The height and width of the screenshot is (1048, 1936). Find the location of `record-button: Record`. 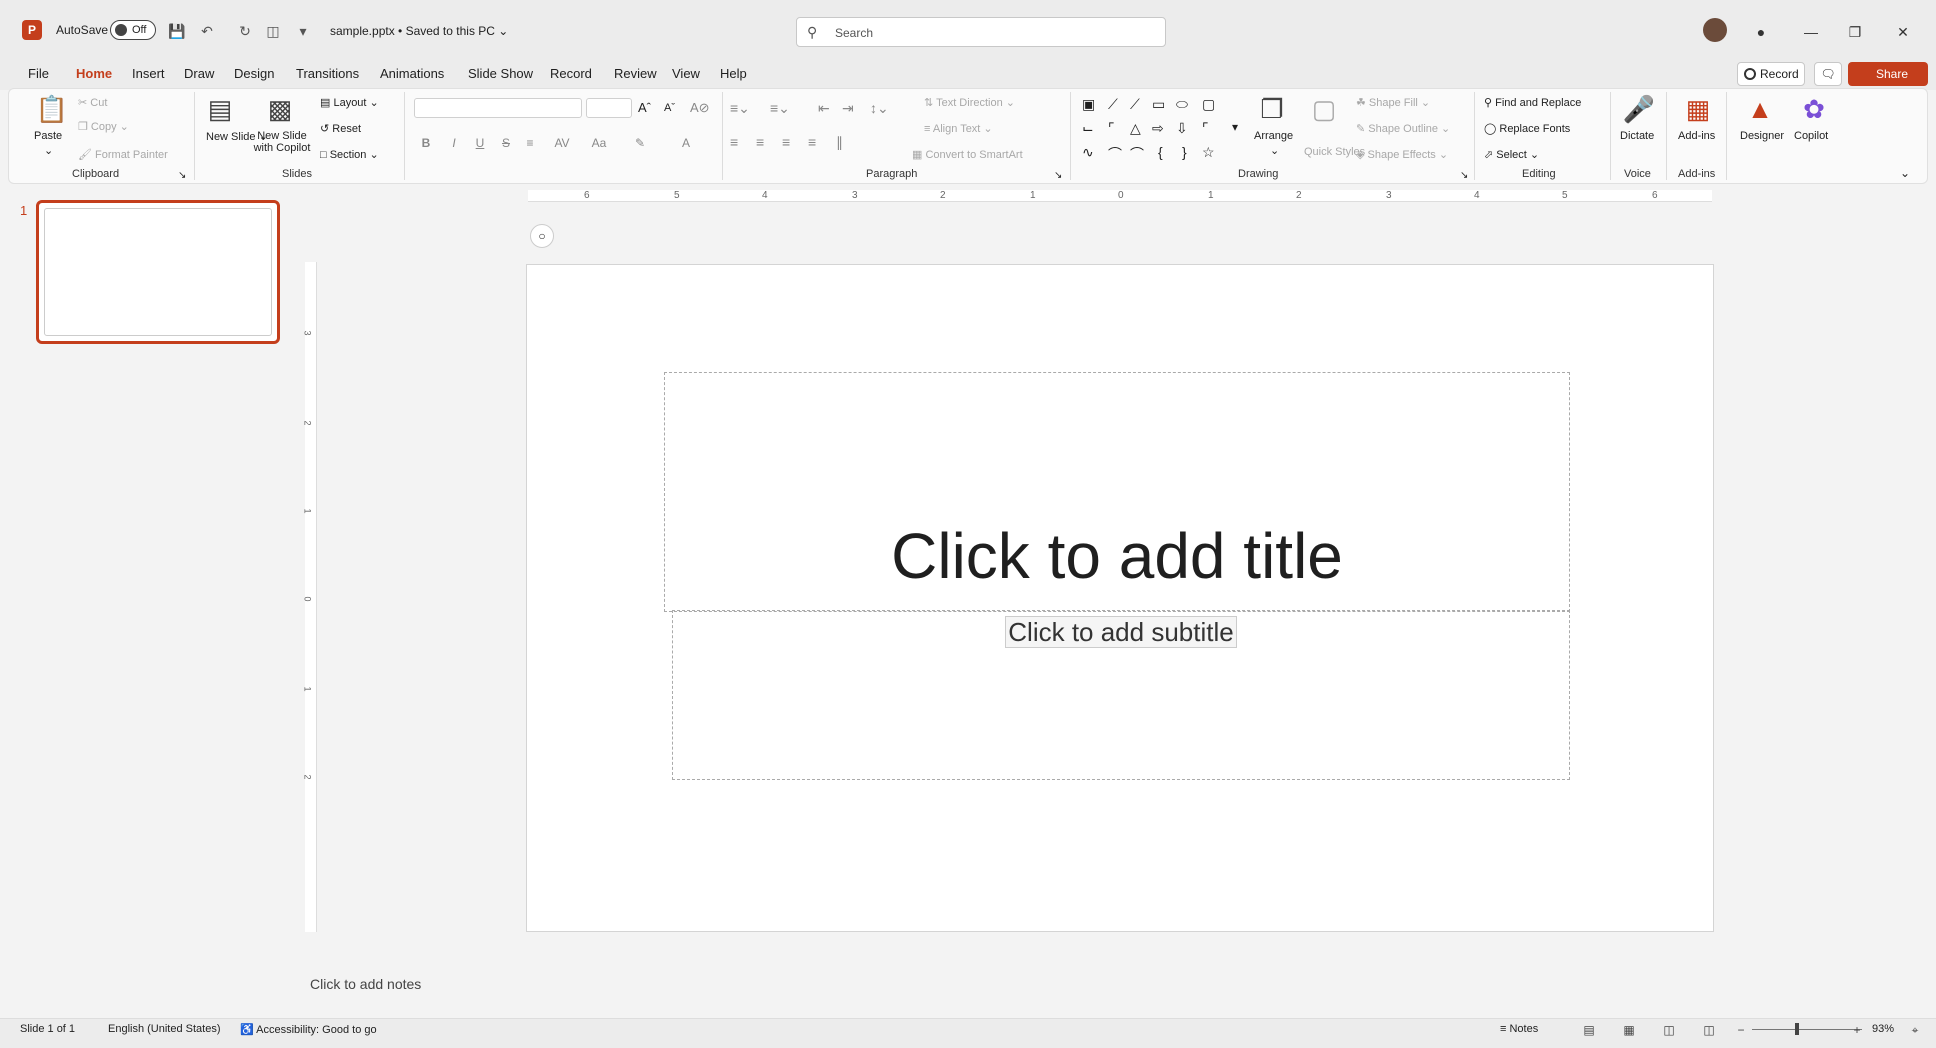

record-button: Record is located at coordinates (1771, 74).